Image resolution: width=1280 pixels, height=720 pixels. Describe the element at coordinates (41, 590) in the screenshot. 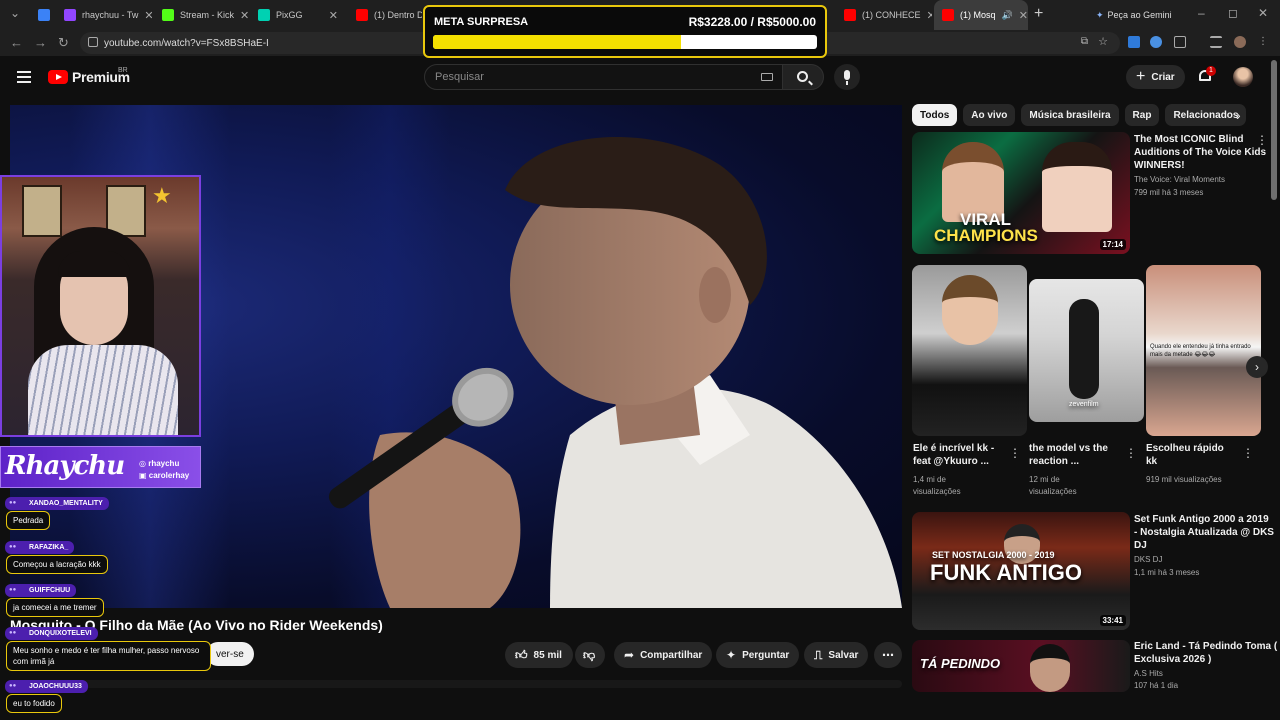

I see `chat-username: GUIFFCHUU` at that location.